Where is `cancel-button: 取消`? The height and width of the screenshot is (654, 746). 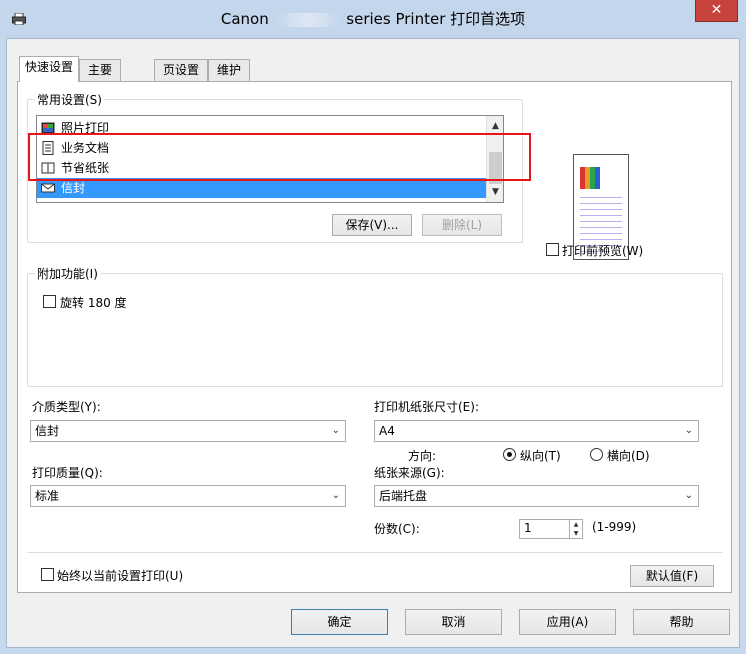 cancel-button: 取消 is located at coordinates (453, 622).